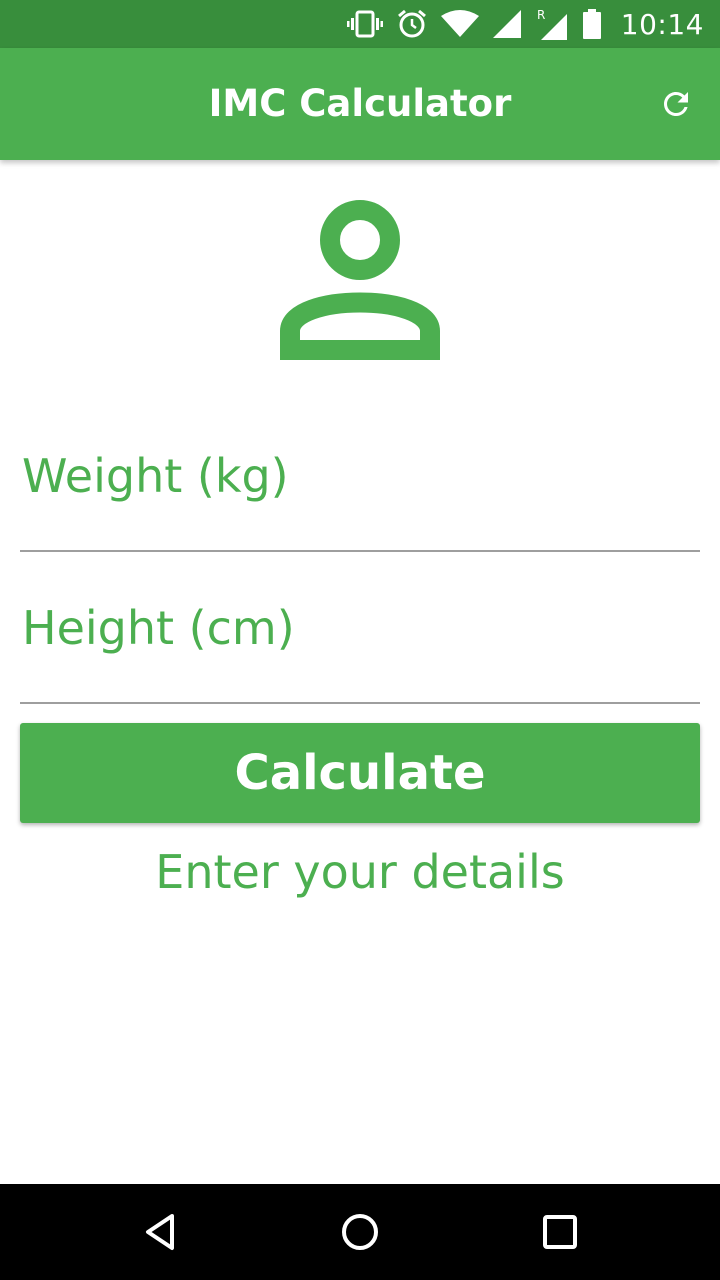 The height and width of the screenshot is (1280, 720). I want to click on status-bar: R 10:14, so click(360, 24).